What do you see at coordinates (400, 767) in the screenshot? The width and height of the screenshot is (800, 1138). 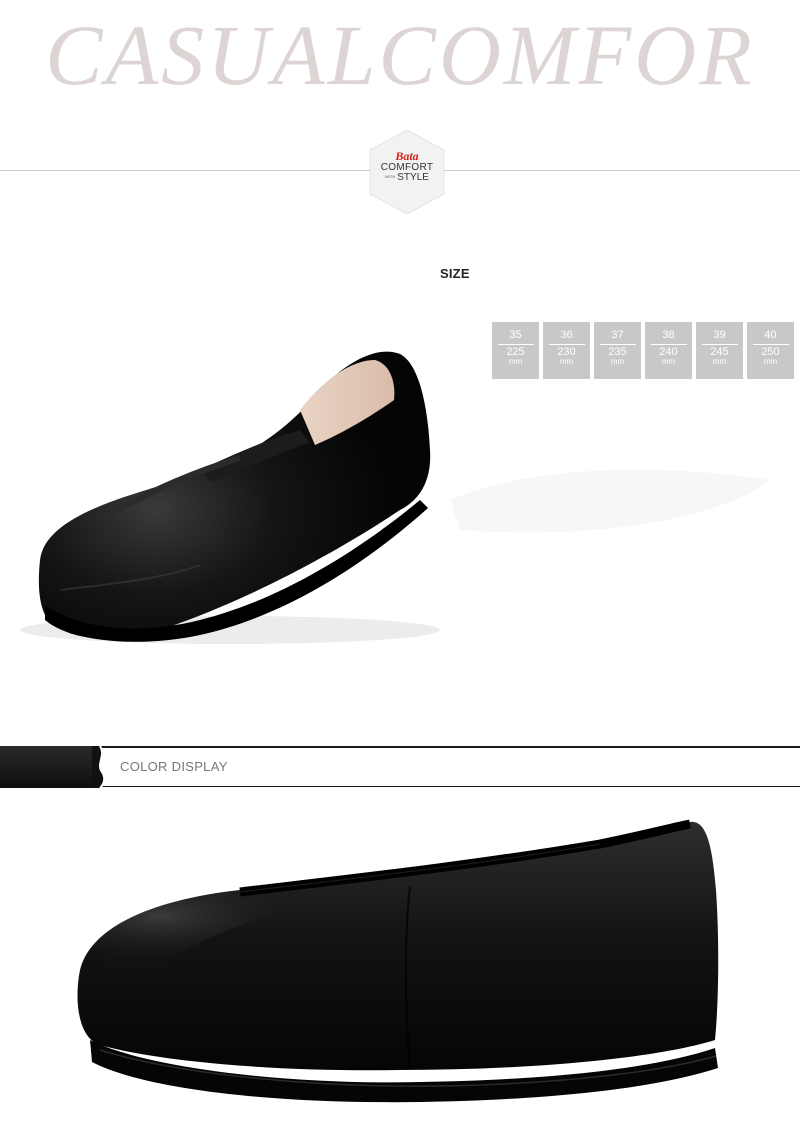 I see `color-display-banner: COLOR DISPLAY` at bounding box center [400, 767].